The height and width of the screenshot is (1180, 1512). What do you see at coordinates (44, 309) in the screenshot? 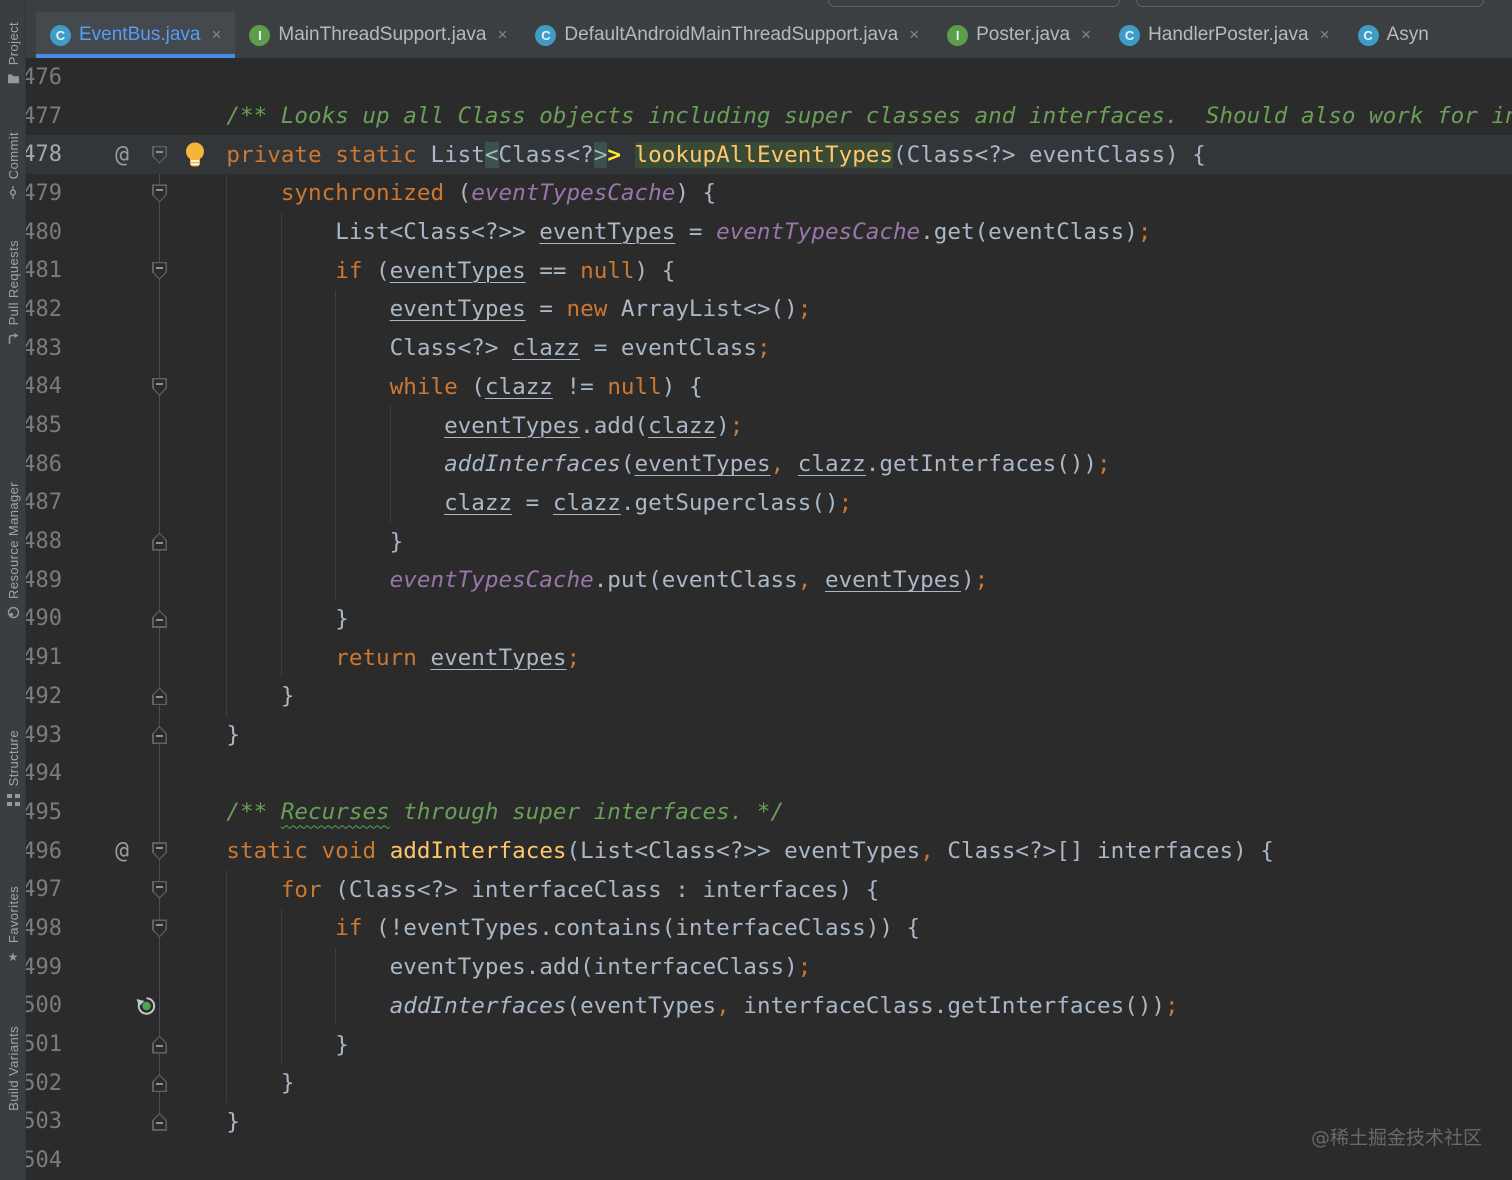
I see `line-number: 482` at bounding box center [44, 309].